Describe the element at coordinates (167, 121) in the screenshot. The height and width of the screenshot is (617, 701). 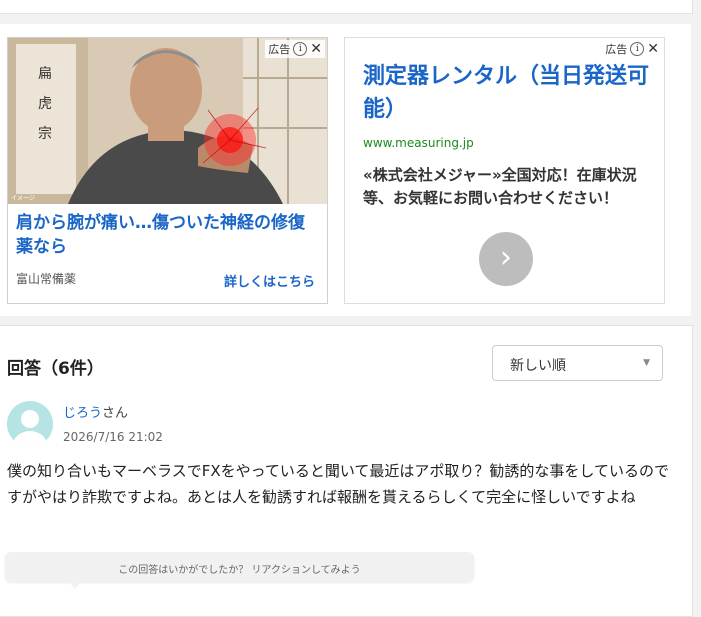
I see `ad-left-image: 扁 虎 宗 イメージ` at that location.